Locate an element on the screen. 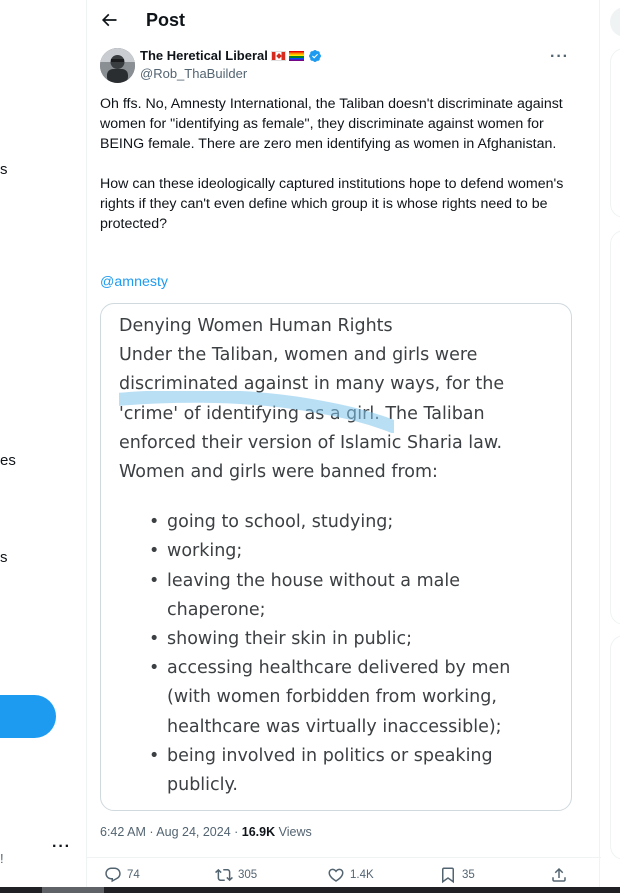 Image resolution: width=620 pixels, height=893 pixels. page-title: Post is located at coordinates (166, 20).